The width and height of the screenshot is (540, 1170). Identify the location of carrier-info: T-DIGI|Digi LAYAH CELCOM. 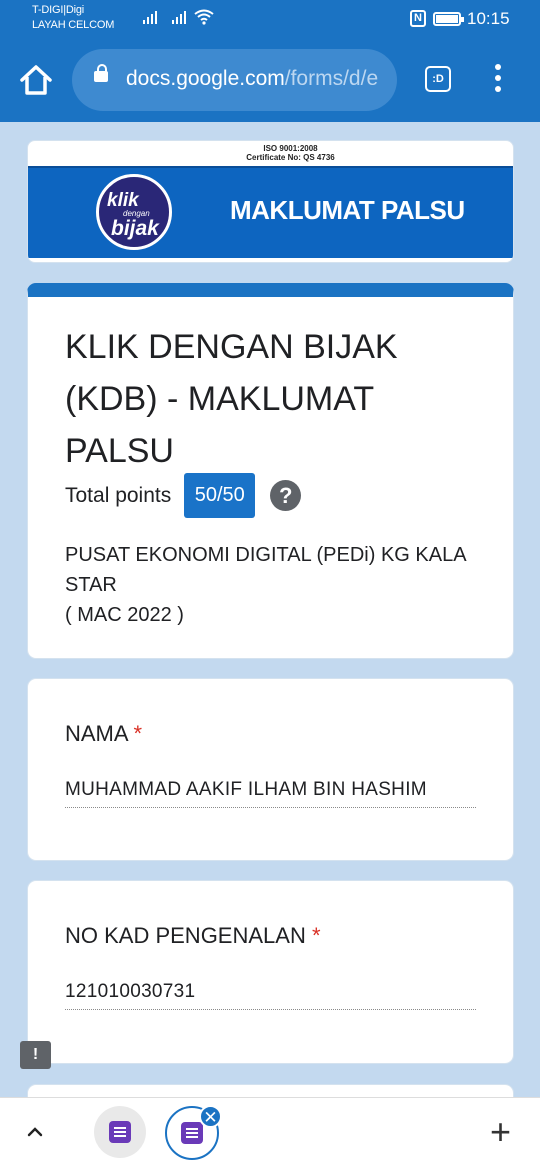
(73, 18).